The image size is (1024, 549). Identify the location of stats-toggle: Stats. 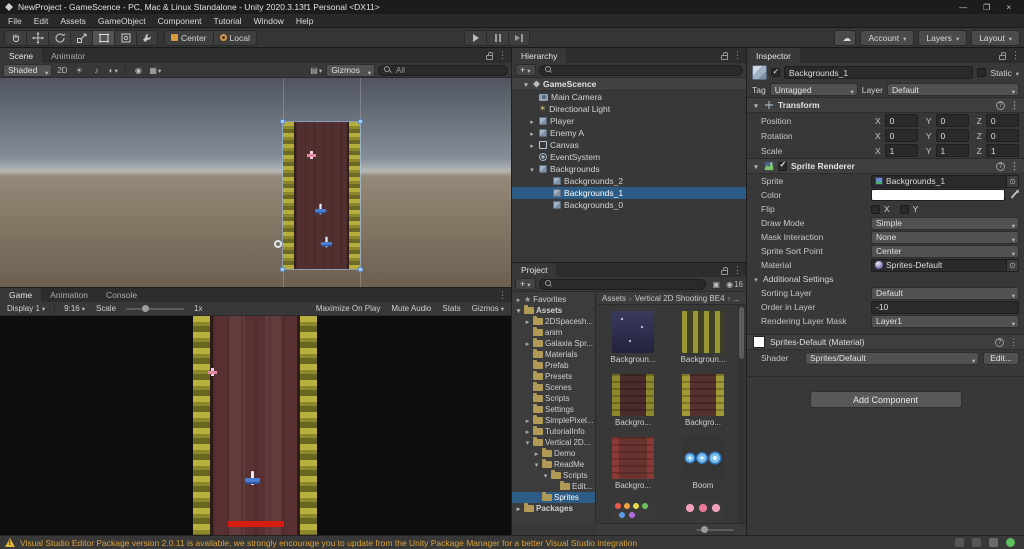
(451, 308).